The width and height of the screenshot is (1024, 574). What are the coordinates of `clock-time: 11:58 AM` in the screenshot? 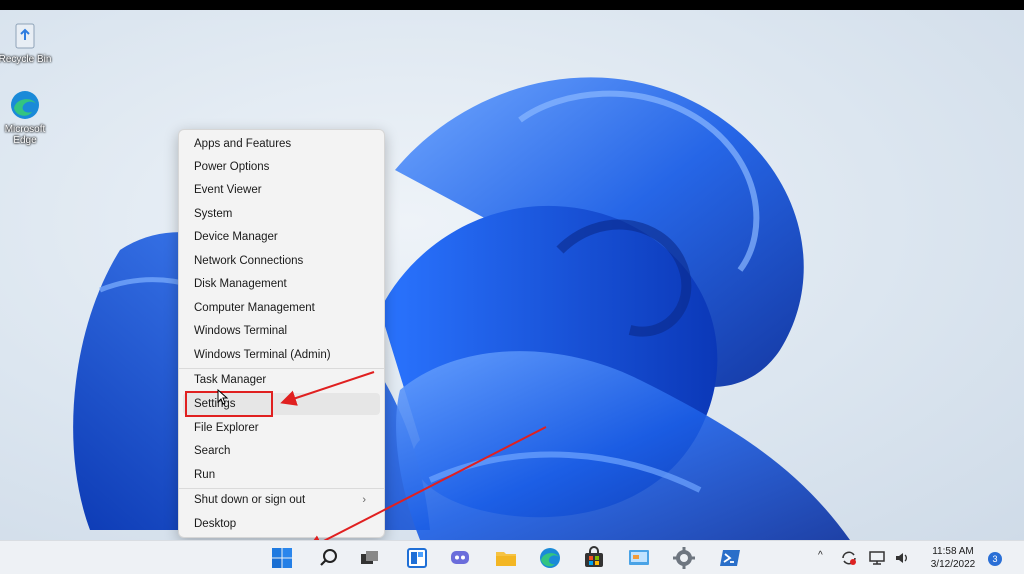 It's located at (953, 551).